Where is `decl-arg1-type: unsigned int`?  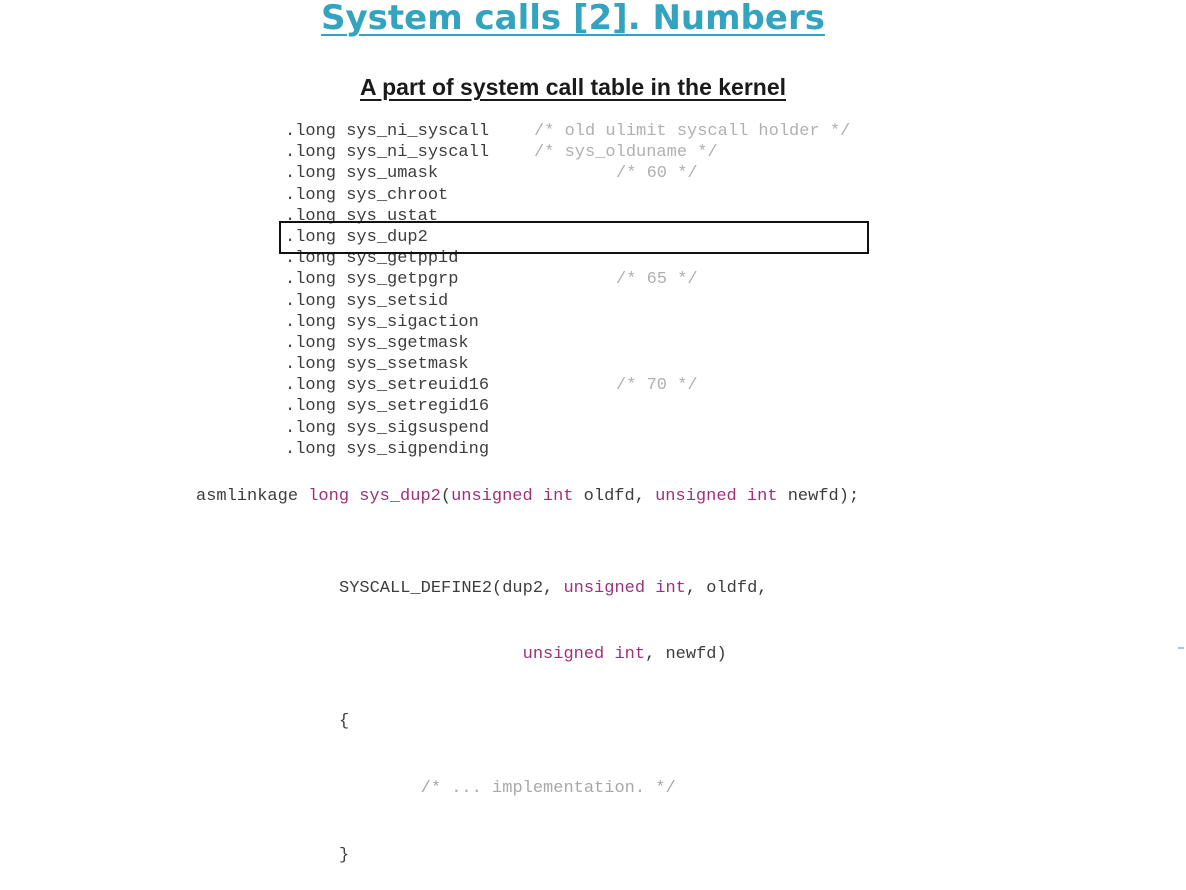 decl-arg1-type: unsigned int is located at coordinates (512, 496).